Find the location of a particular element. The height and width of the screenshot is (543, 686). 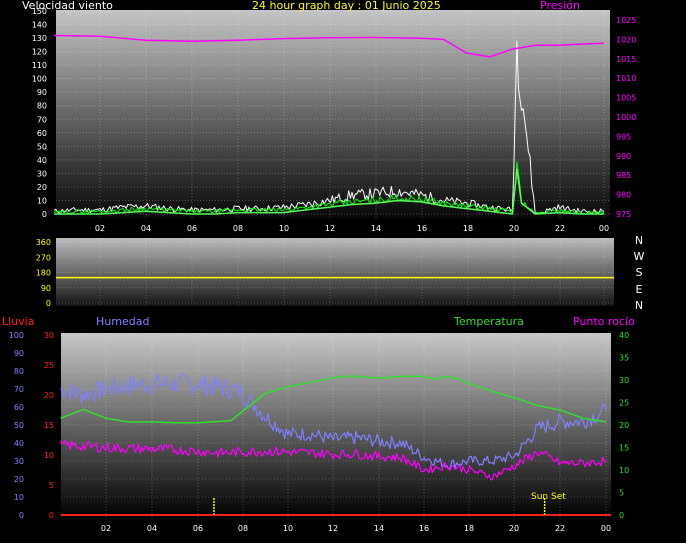

pressure-y-tick: 1000 is located at coordinates (626, 117).